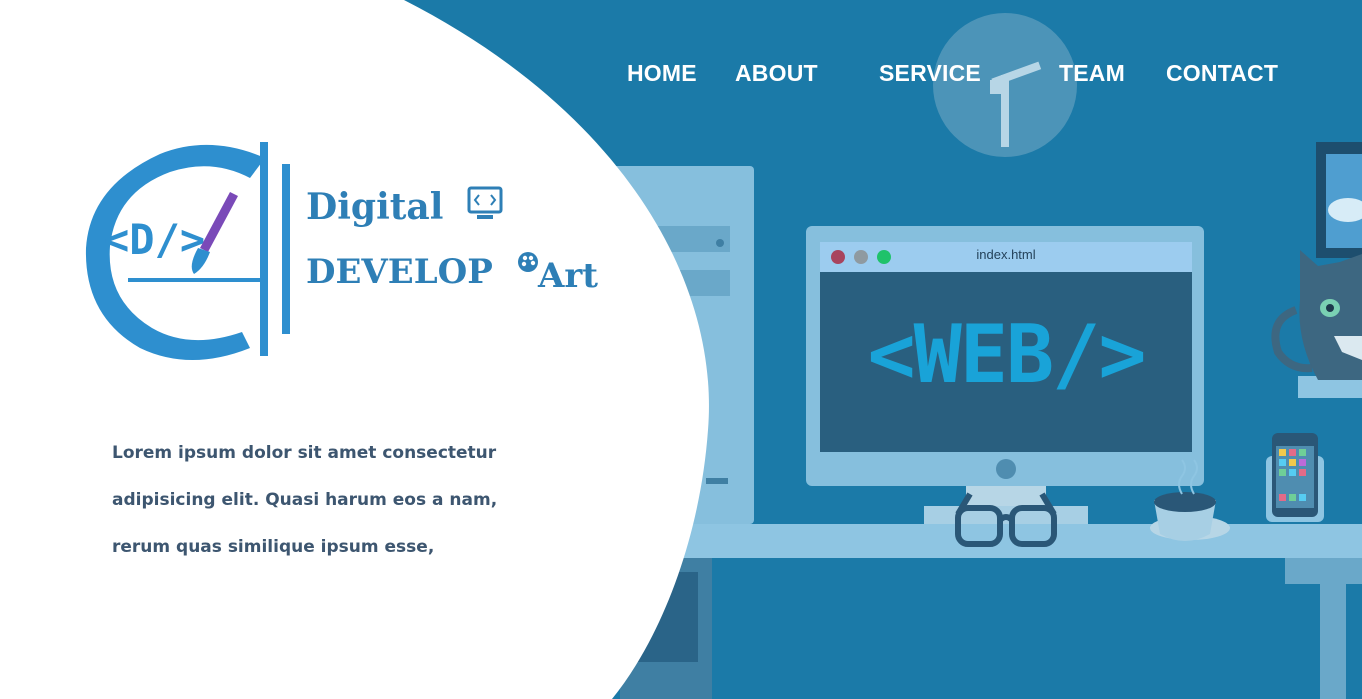 The image size is (1362, 699). What do you see at coordinates (305, 500) in the screenshot?
I see `intro-line: adipisicing elit. Quasi harum eos a nam,` at bounding box center [305, 500].